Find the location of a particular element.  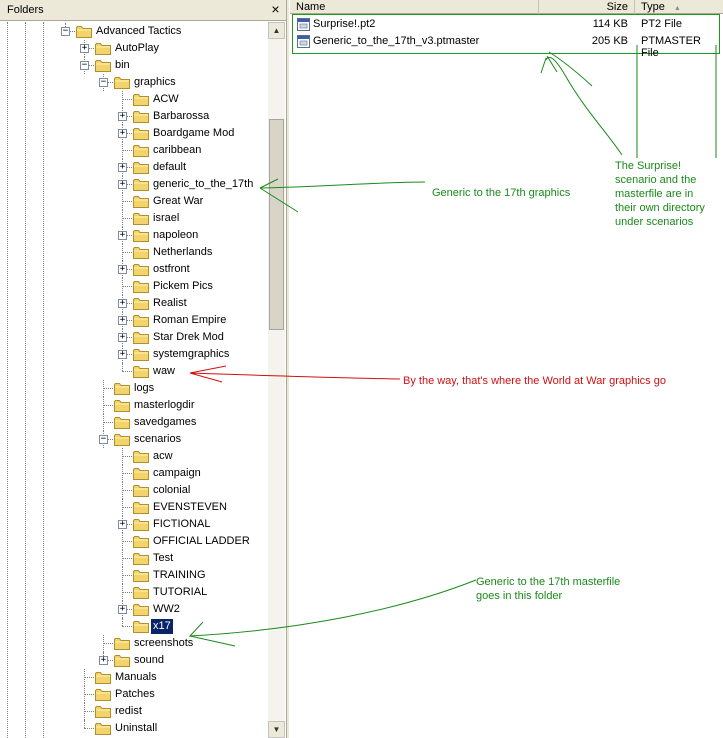

tree-item-evensteven: EVENSTEVEN is located at coordinates (134, 507).